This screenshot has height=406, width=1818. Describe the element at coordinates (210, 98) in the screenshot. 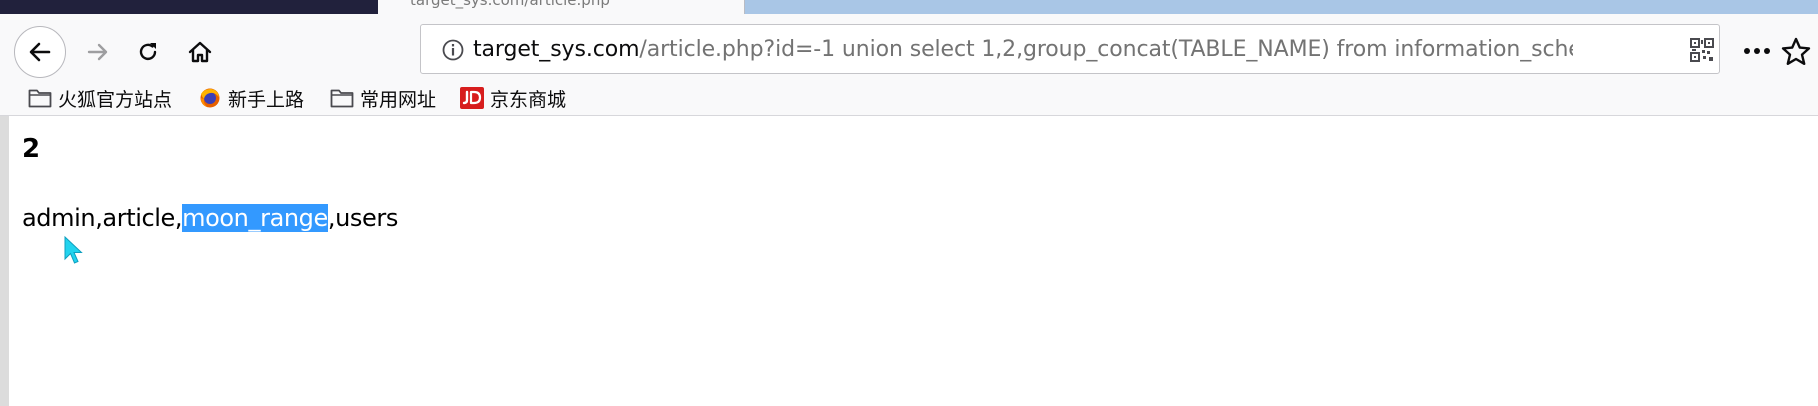

I see `firefox-icon` at that location.